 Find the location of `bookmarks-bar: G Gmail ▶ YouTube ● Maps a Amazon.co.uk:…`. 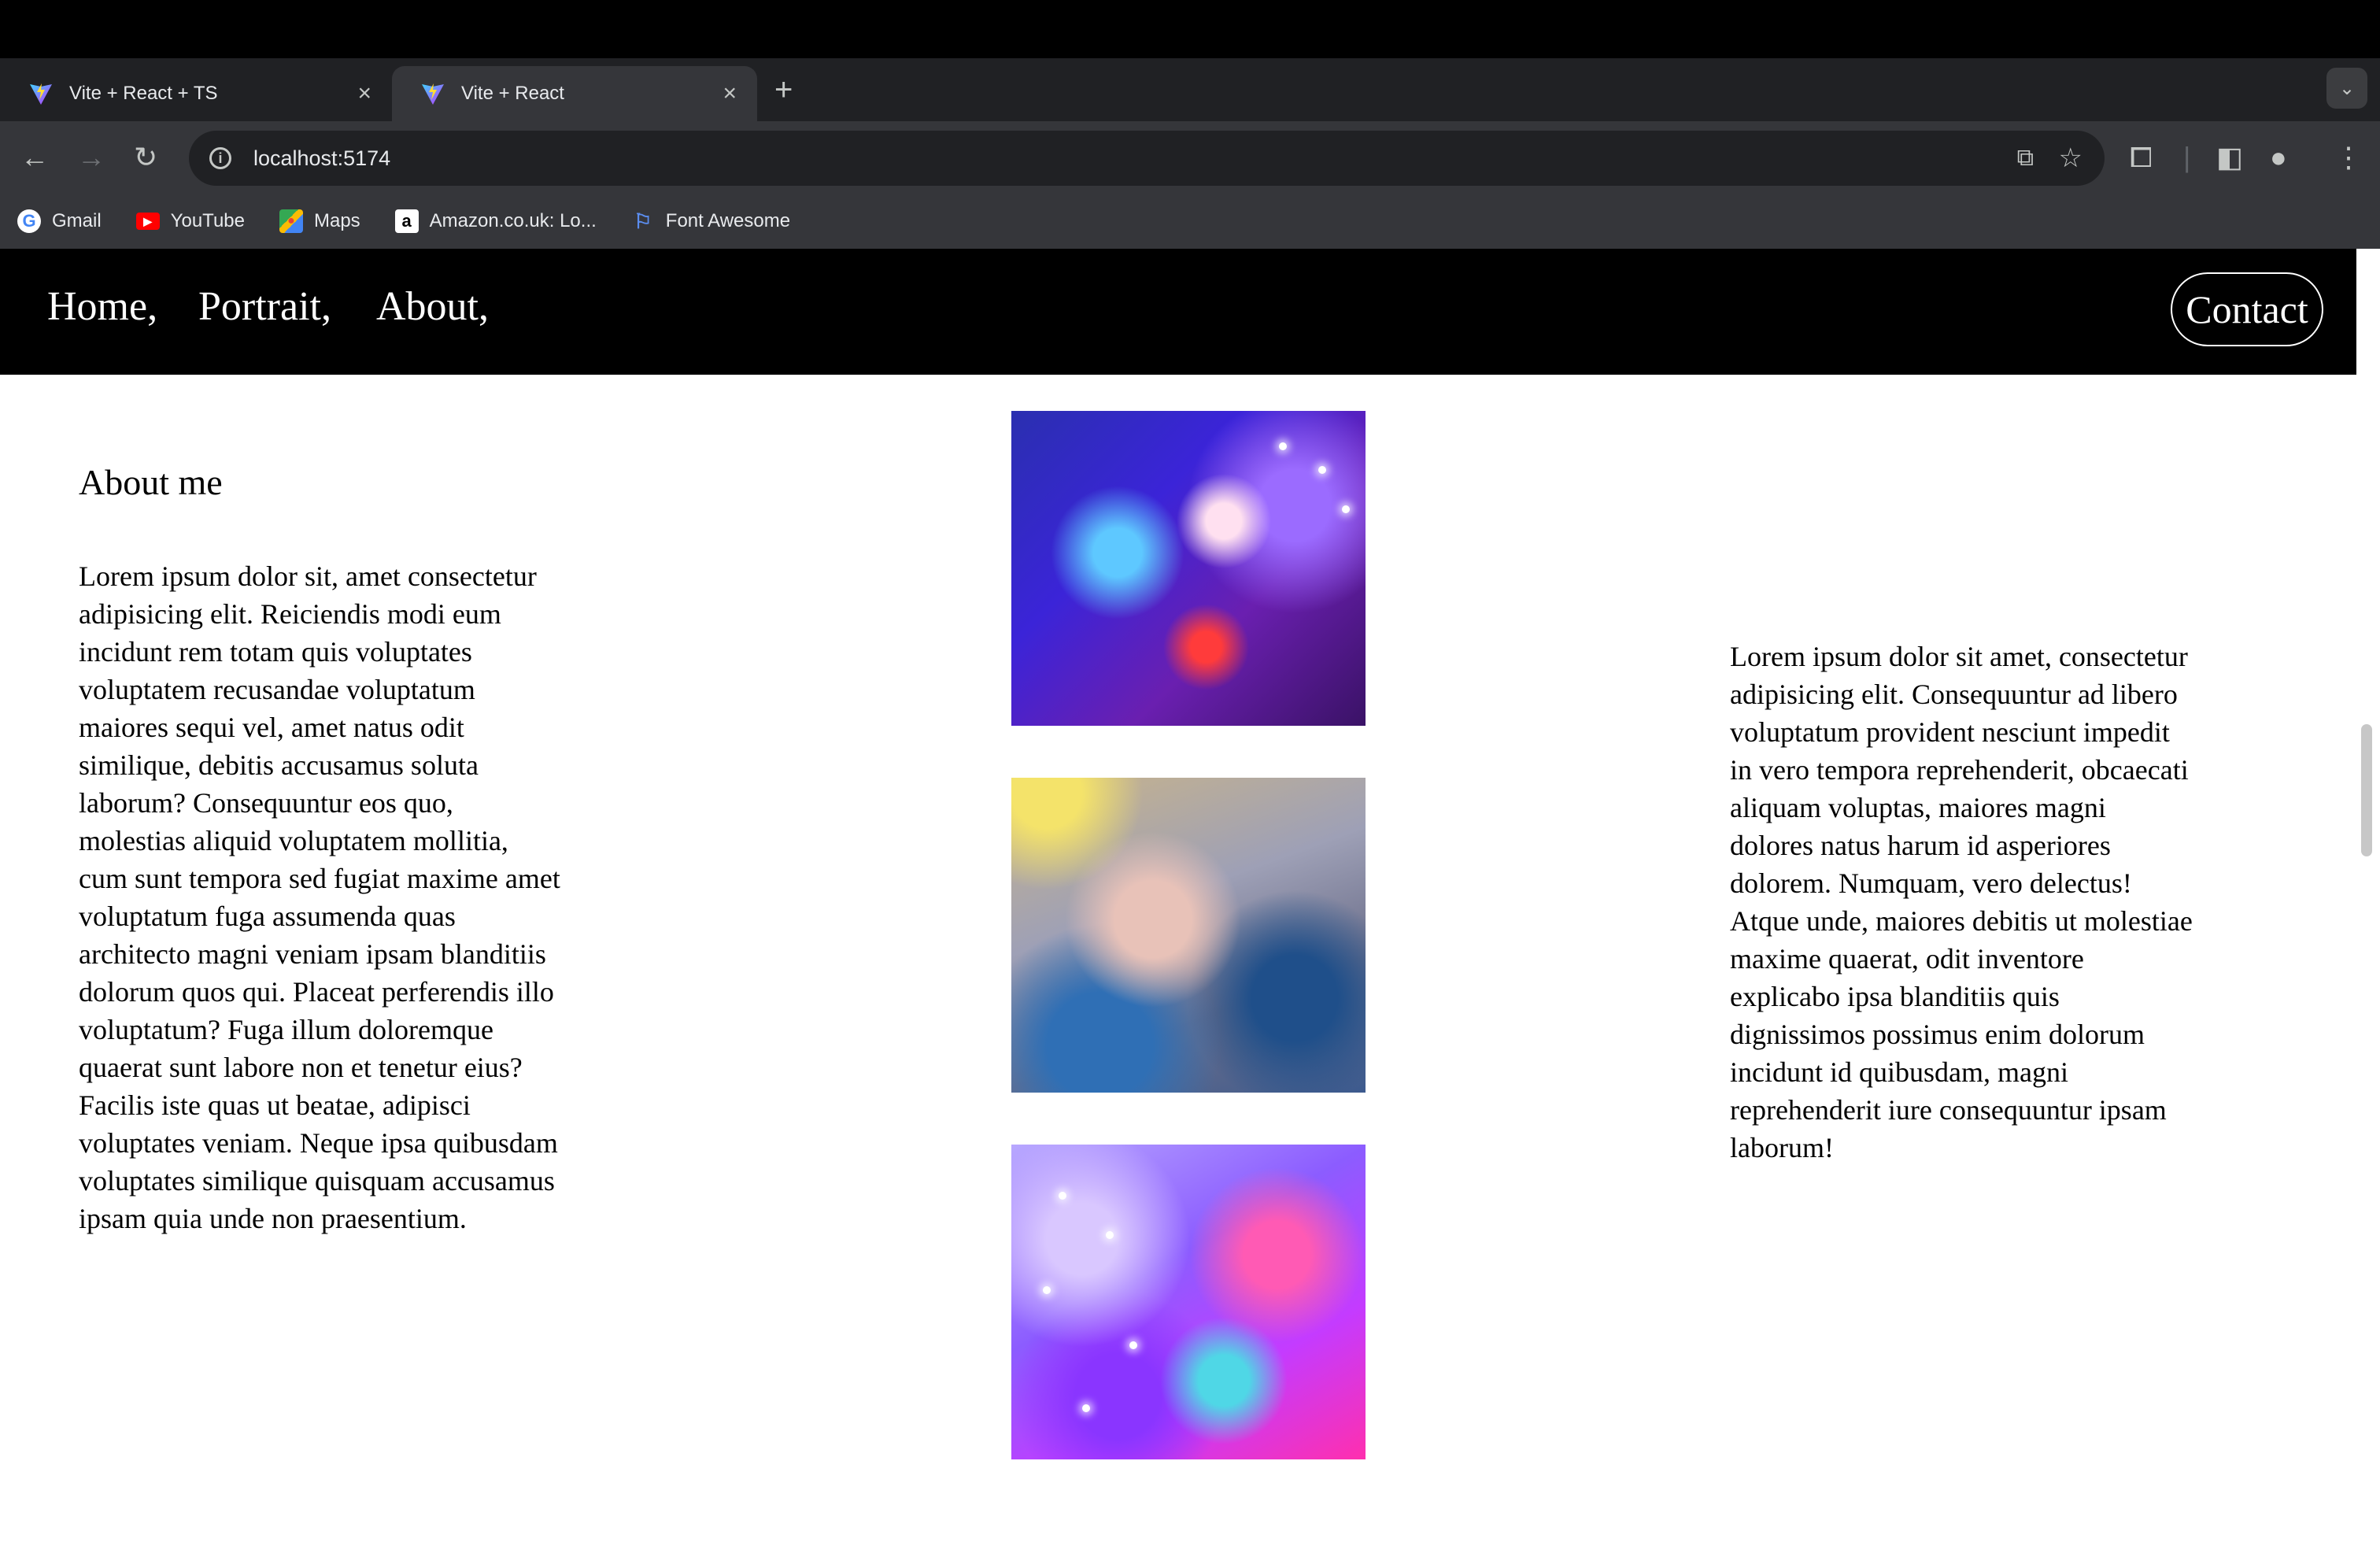

bookmarks-bar: G Gmail ▶ YouTube ● Maps a Amazon.co.uk:… is located at coordinates (1190, 221).